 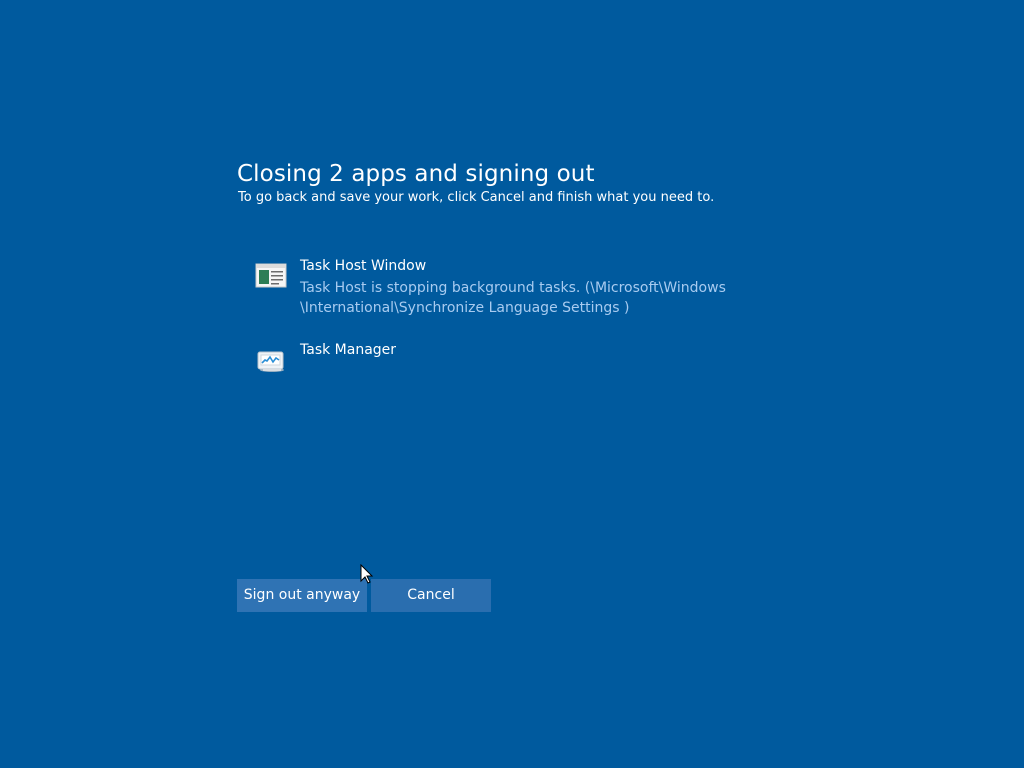 What do you see at coordinates (367, 574) in the screenshot?
I see `mouse-cursor-icon` at bounding box center [367, 574].